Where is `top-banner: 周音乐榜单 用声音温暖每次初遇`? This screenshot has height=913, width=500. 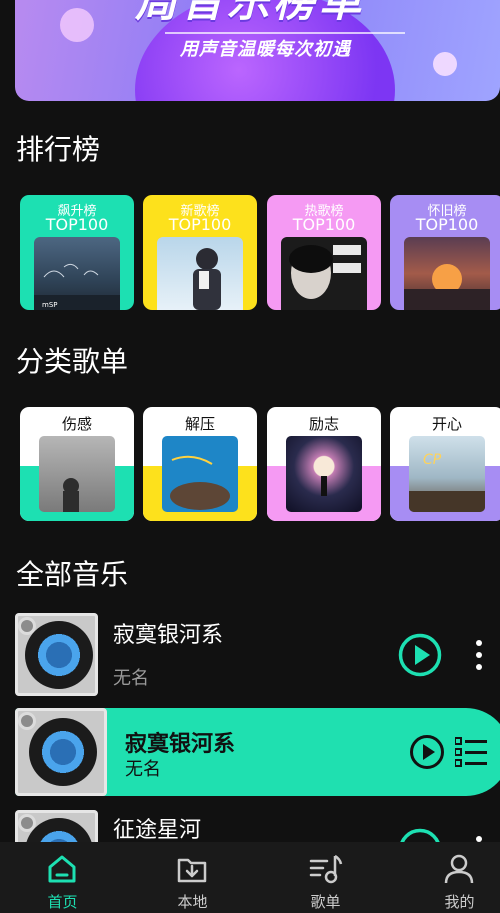 top-banner: 周音乐榜单 用声音温暖每次初遇 is located at coordinates (257, 50).